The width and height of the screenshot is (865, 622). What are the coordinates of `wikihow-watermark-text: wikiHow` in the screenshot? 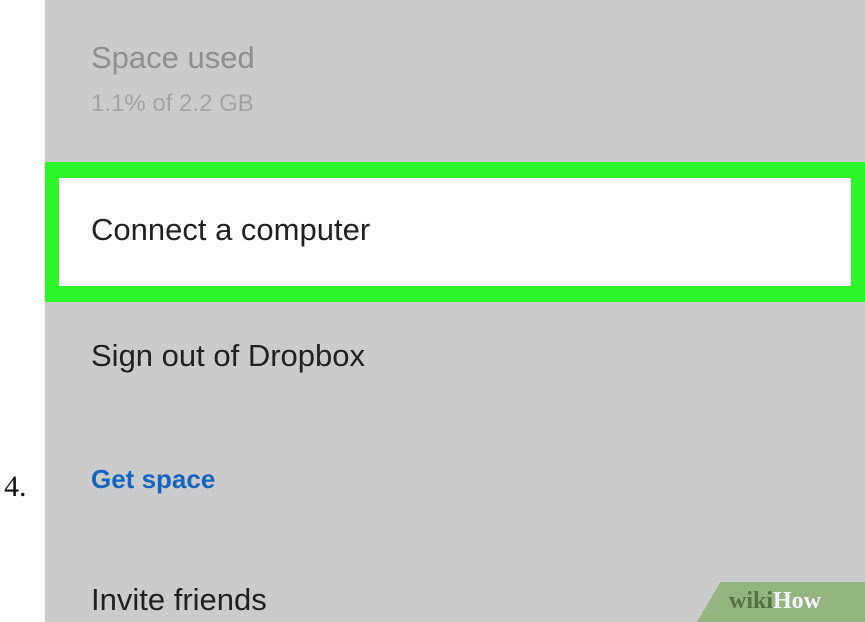 It's located at (775, 601).